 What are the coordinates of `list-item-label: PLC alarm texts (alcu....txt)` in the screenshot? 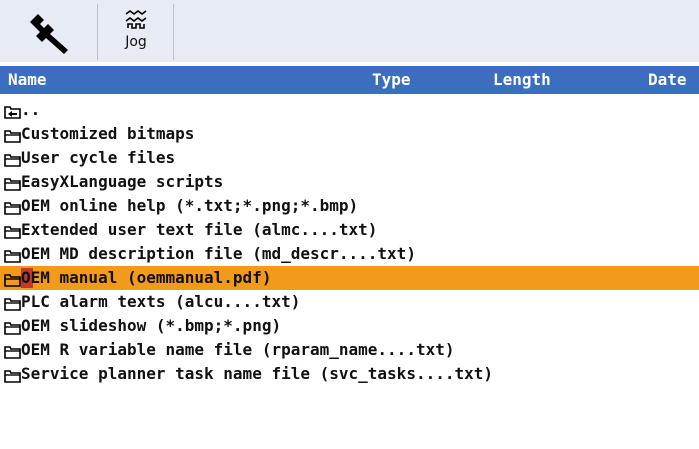 It's located at (161, 301).